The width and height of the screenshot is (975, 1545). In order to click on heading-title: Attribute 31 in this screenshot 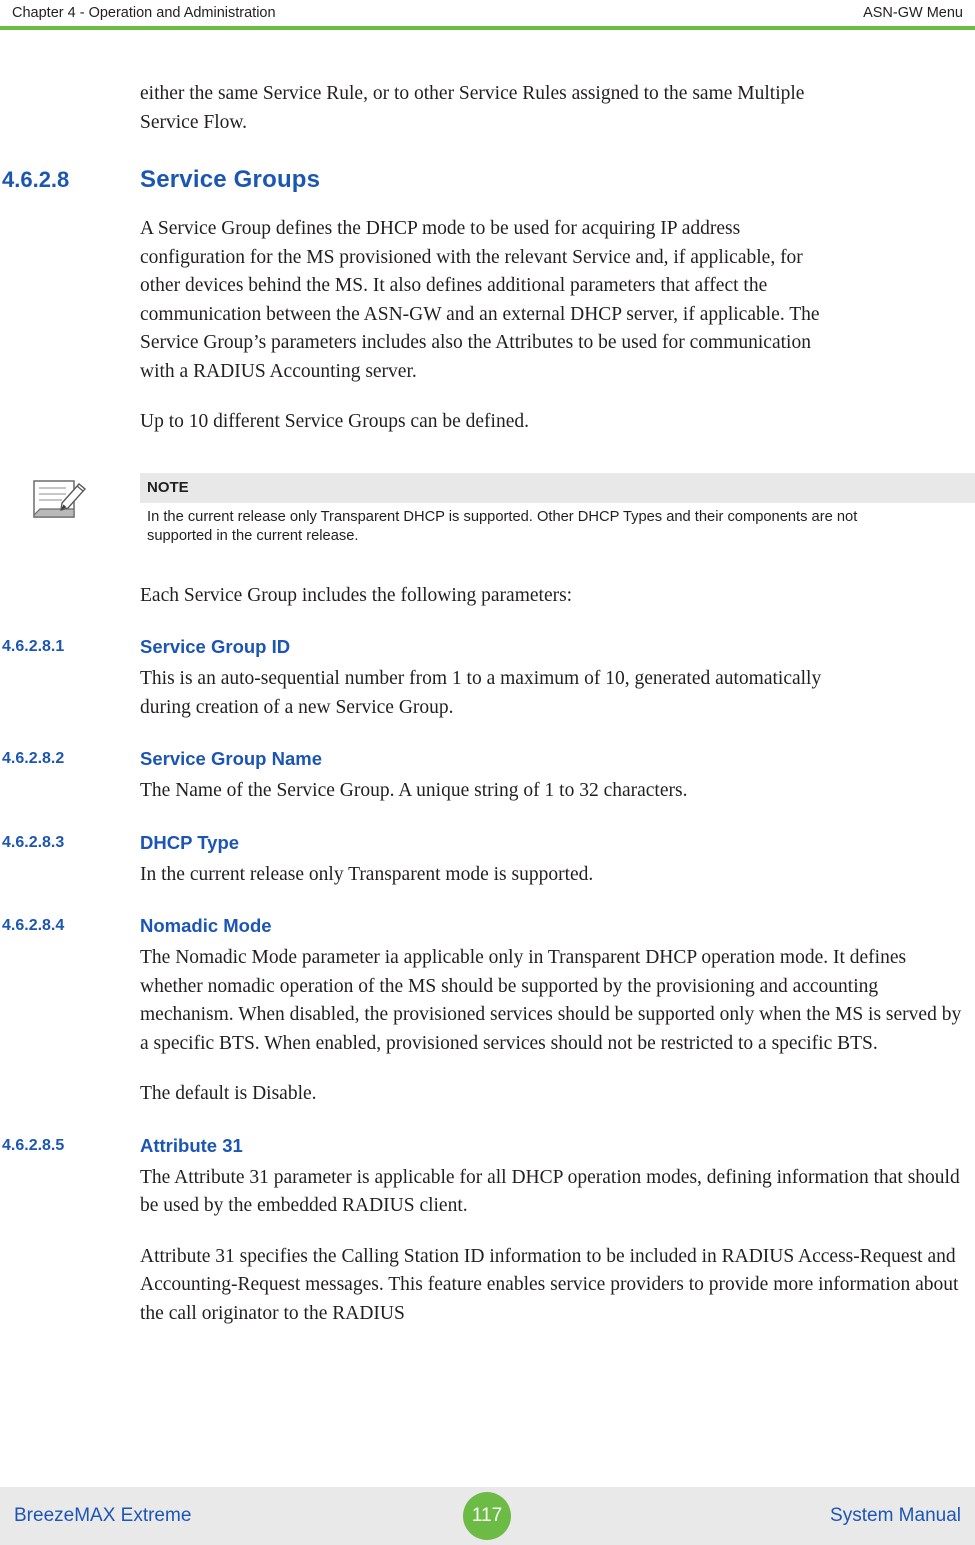, I will do `click(191, 1145)`.